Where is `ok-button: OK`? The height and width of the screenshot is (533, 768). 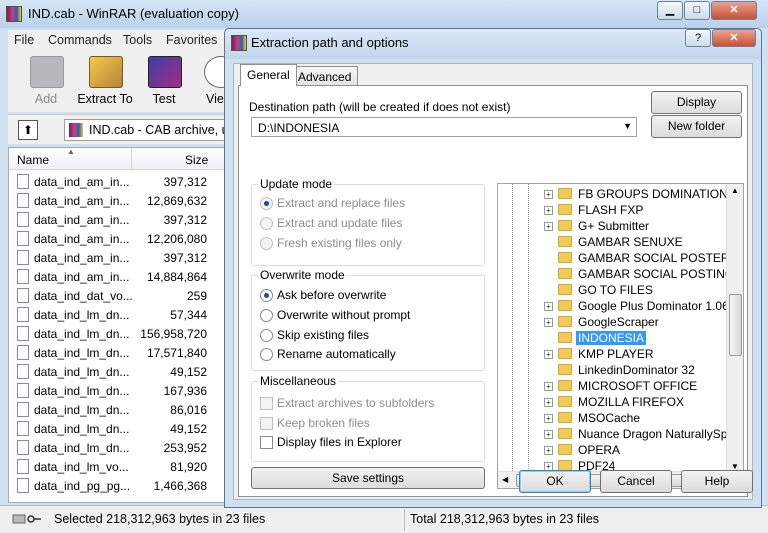
ok-button: OK is located at coordinates (555, 481).